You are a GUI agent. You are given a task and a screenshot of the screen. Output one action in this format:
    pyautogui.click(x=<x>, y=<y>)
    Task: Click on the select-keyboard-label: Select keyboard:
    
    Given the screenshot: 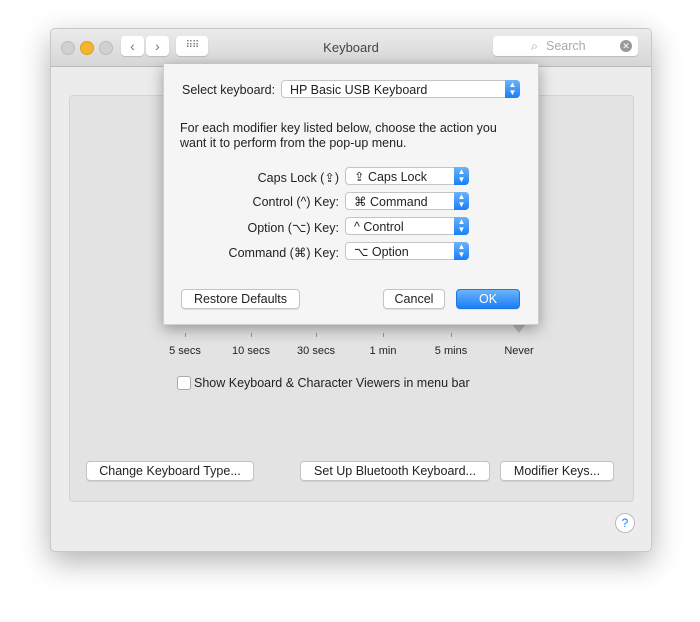 What is the action you would take?
    pyautogui.click(x=229, y=90)
    